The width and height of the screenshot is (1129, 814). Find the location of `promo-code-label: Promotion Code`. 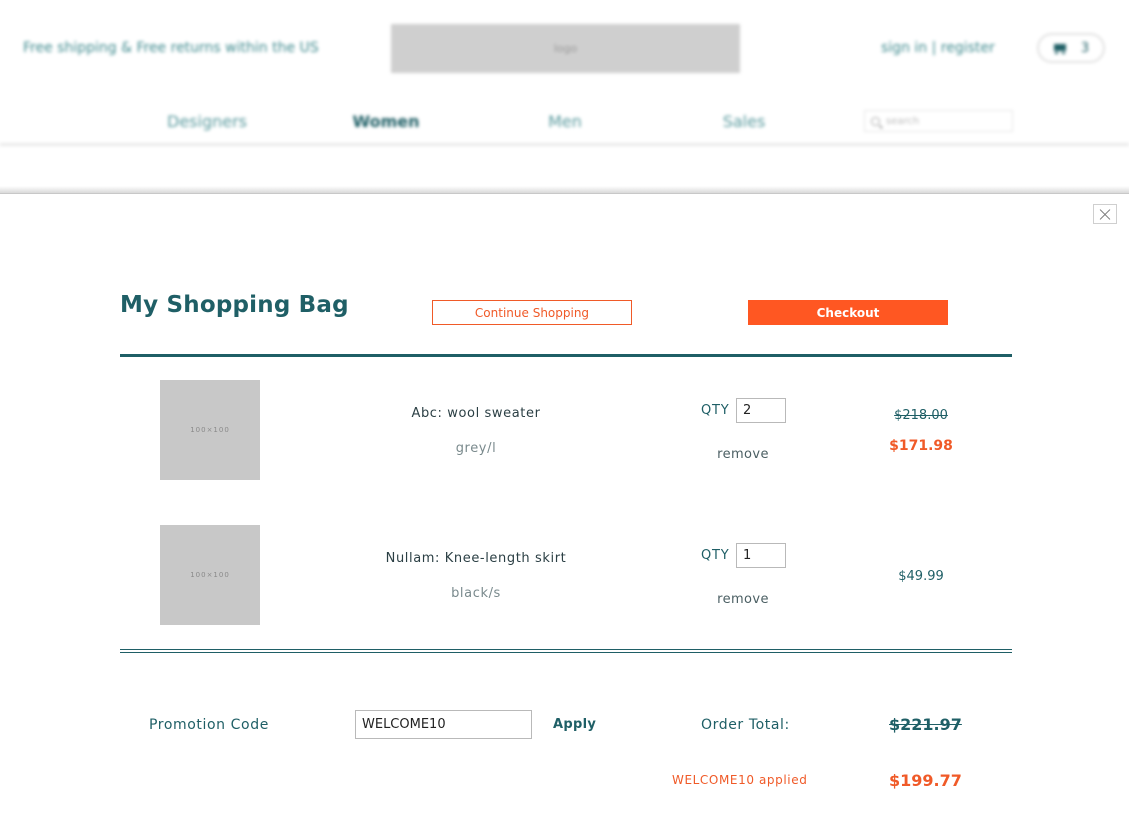

promo-code-label: Promotion Code is located at coordinates (209, 725).